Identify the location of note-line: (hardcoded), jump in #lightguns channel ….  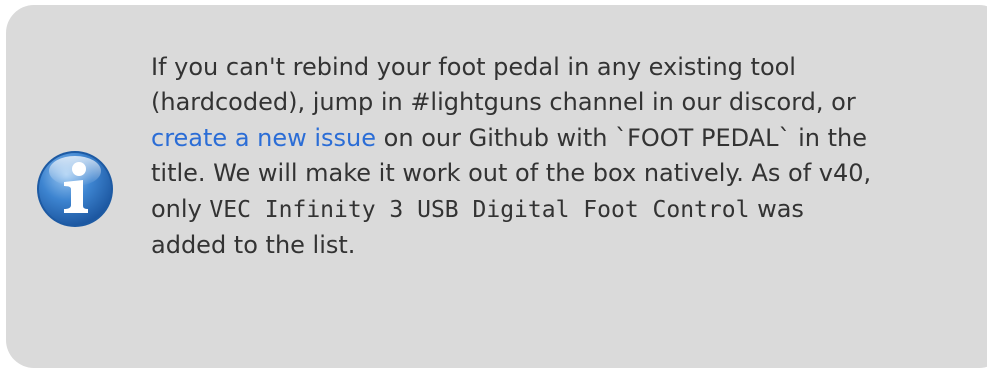
(503, 102).